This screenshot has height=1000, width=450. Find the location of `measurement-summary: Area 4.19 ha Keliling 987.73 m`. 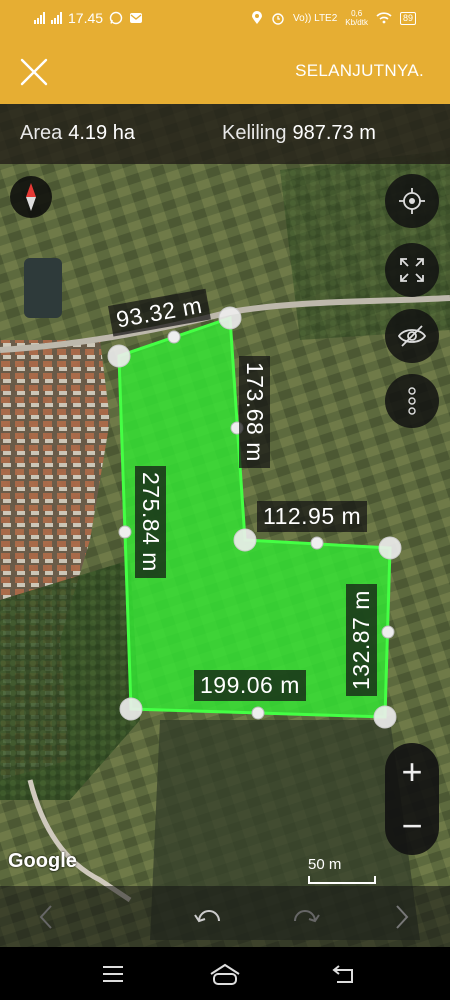

measurement-summary: Area 4.19 ha Keliling 987.73 m is located at coordinates (225, 134).